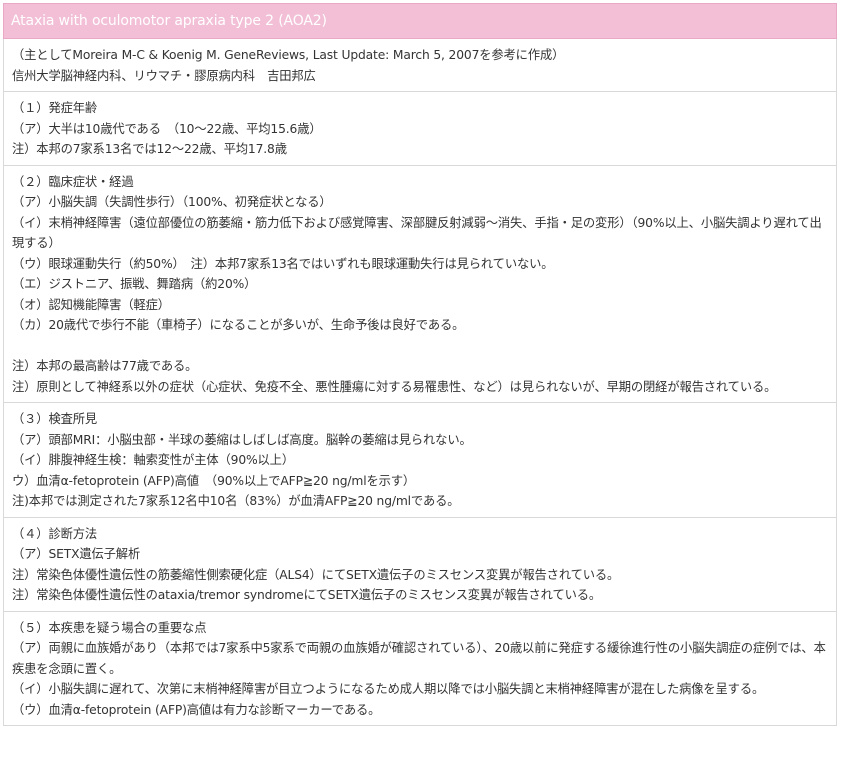 The width and height of the screenshot is (841, 782). I want to click on section-line: （イ）腓腹神経生検：軸索変性が主体（90%以上）, so click(153, 460).